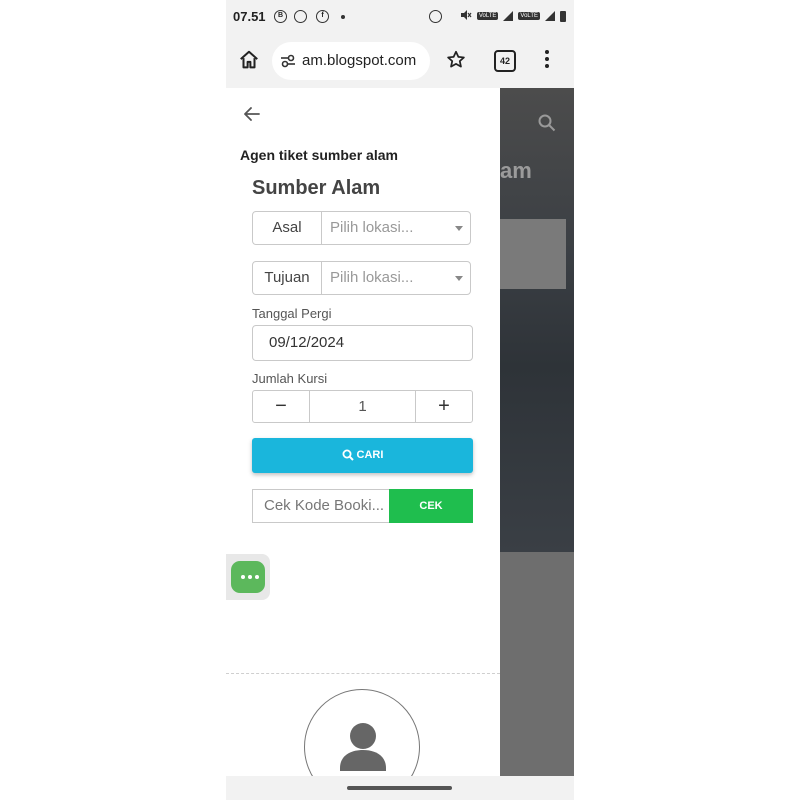 The height and width of the screenshot is (800, 800). Describe the element at coordinates (537, 320) in the screenshot. I see `hero-image: am` at that location.